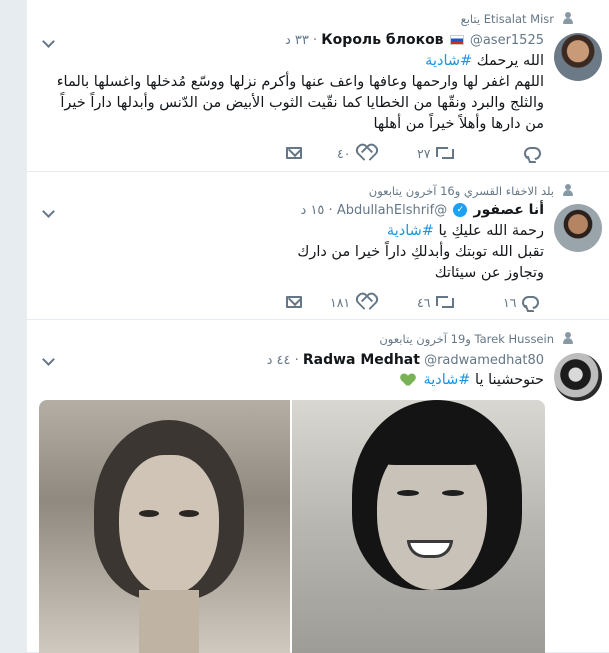 Image resolution: width=609 pixels, height=653 pixels. I want to click on tweet-text: الله يرحمك #شادية, so click(294, 61).